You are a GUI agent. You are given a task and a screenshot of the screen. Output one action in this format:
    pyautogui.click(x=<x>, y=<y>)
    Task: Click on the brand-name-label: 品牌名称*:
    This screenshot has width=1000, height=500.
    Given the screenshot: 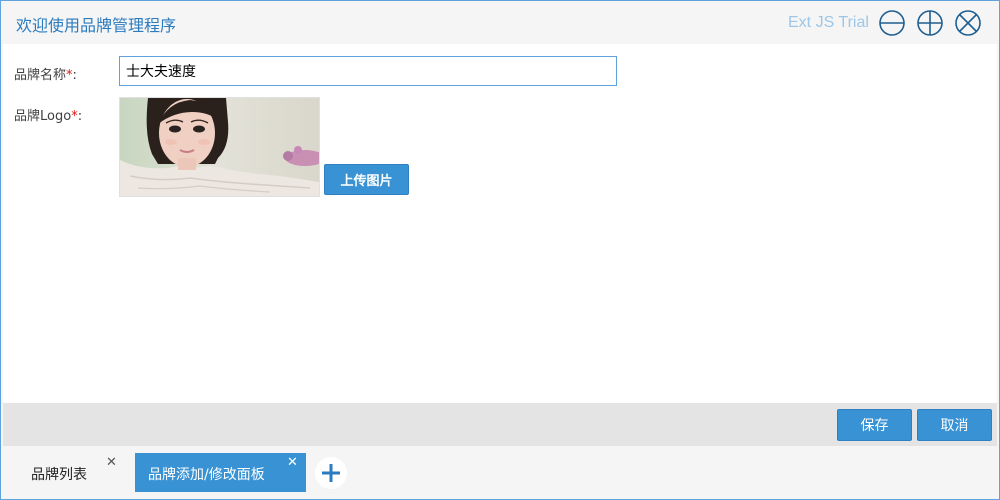 What is the action you would take?
    pyautogui.click(x=45, y=73)
    